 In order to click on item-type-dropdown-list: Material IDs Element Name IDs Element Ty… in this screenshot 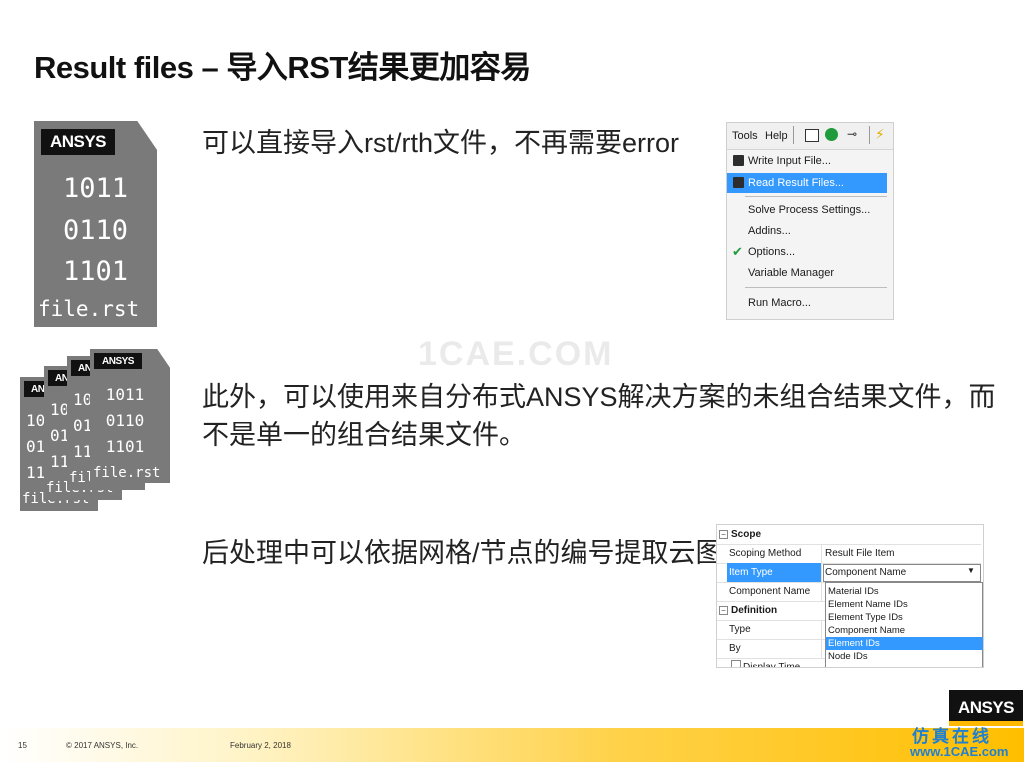, I will do `click(904, 624)`.